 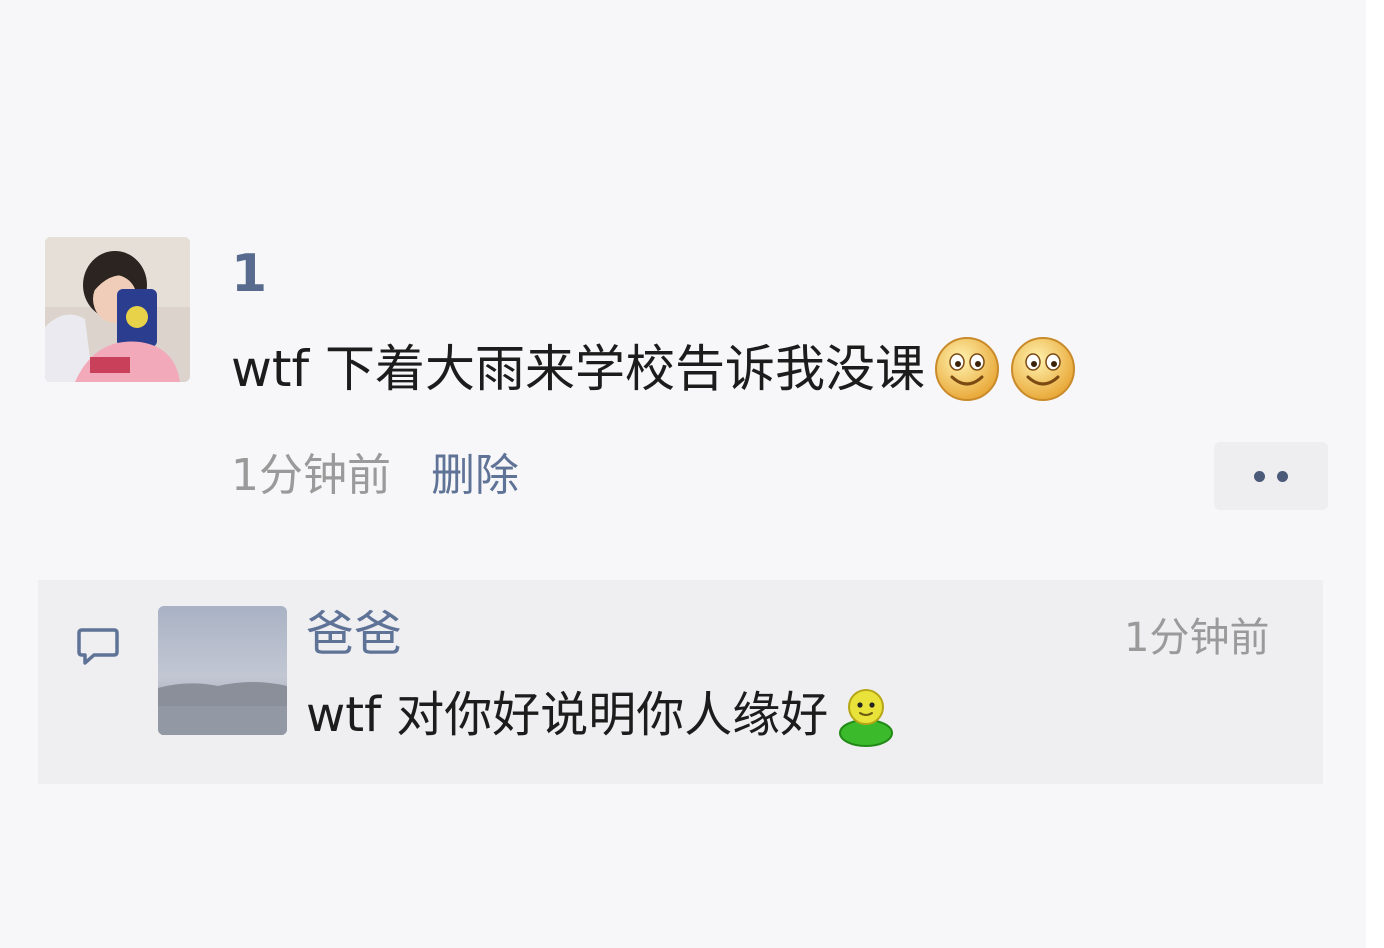 What do you see at coordinates (98, 647) in the screenshot?
I see `comment-bubble-icon` at bounding box center [98, 647].